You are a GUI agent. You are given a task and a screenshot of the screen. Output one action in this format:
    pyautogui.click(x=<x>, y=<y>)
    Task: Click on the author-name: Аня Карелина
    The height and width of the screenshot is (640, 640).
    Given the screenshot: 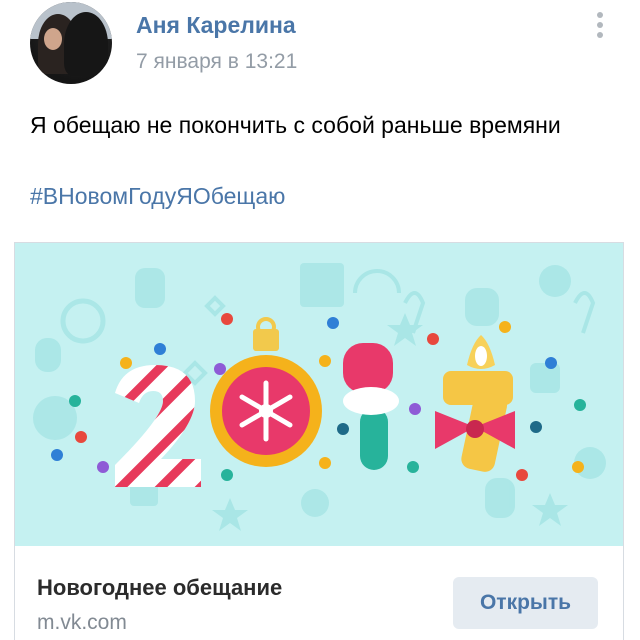 What is the action you would take?
    pyautogui.click(x=216, y=25)
    